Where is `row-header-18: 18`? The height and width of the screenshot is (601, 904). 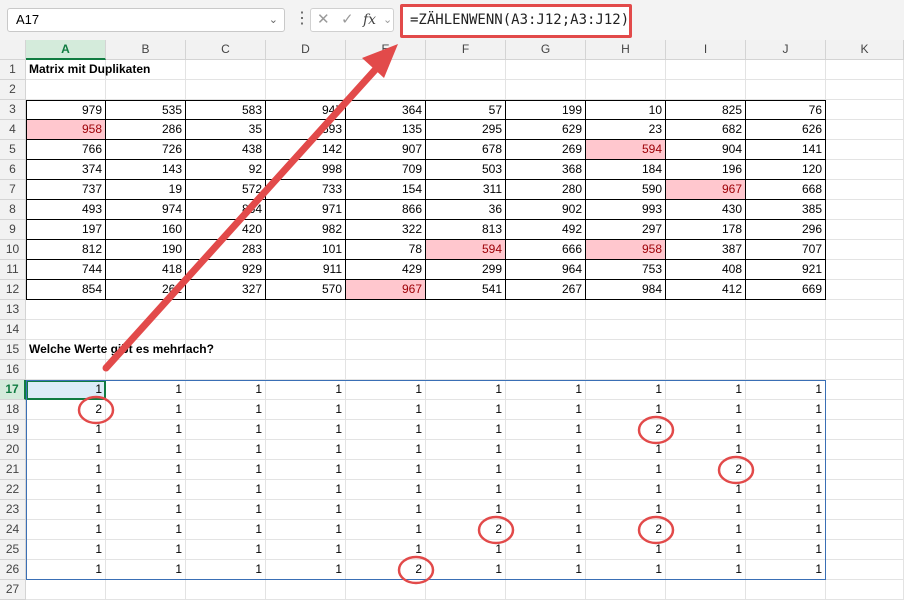 row-header-18: 18 is located at coordinates (13, 410).